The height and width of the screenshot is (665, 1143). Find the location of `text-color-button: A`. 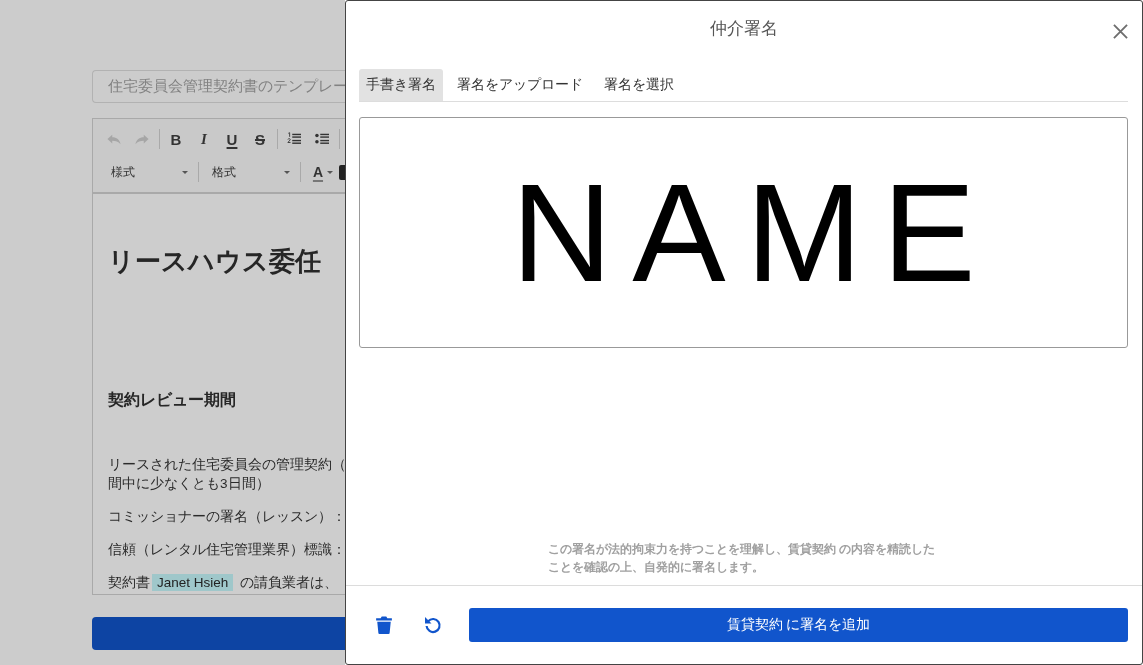

text-color-button: A is located at coordinates (320, 172).